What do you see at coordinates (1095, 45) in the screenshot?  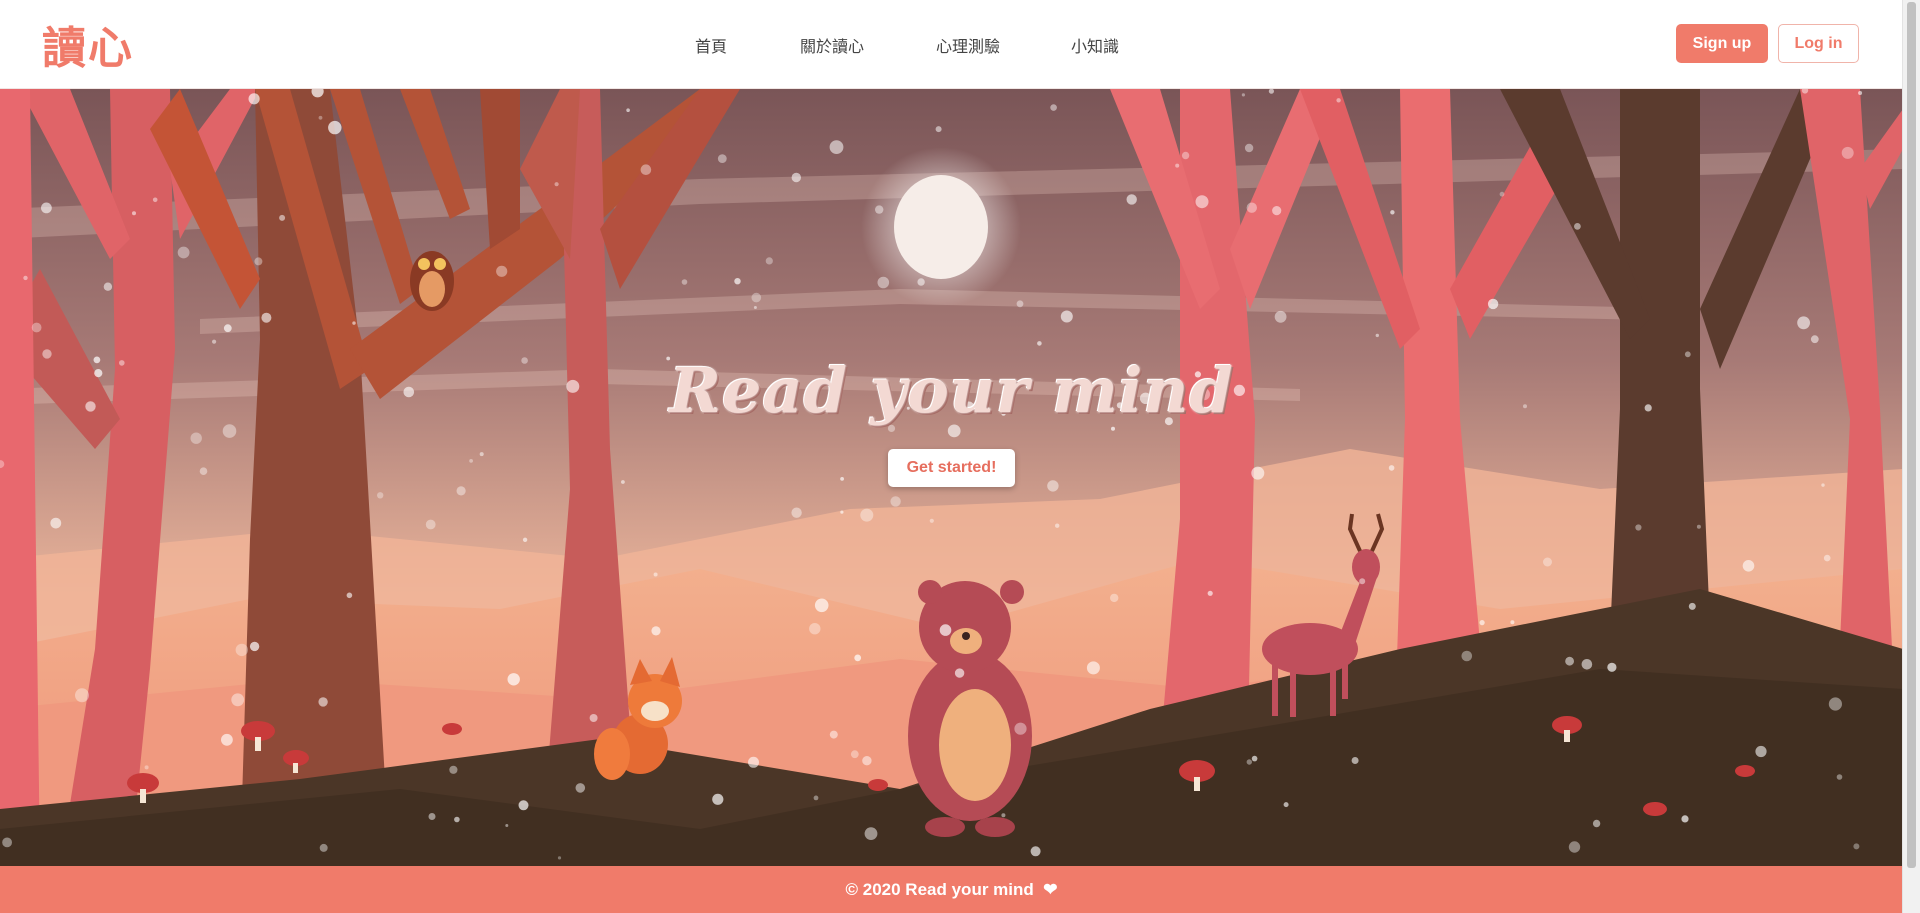 I see `nav-link-knowledge: 小知識` at bounding box center [1095, 45].